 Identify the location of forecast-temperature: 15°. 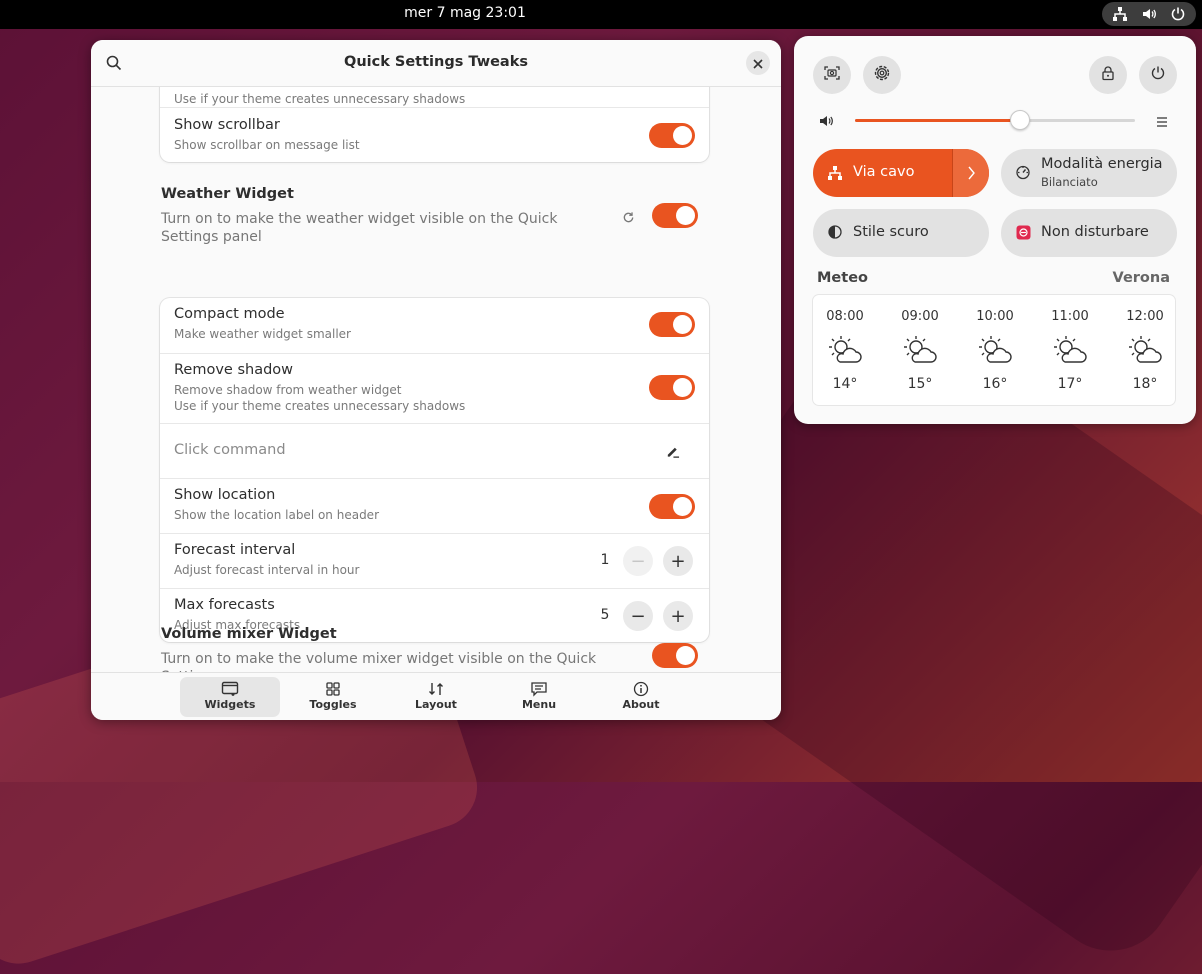
(920, 384).